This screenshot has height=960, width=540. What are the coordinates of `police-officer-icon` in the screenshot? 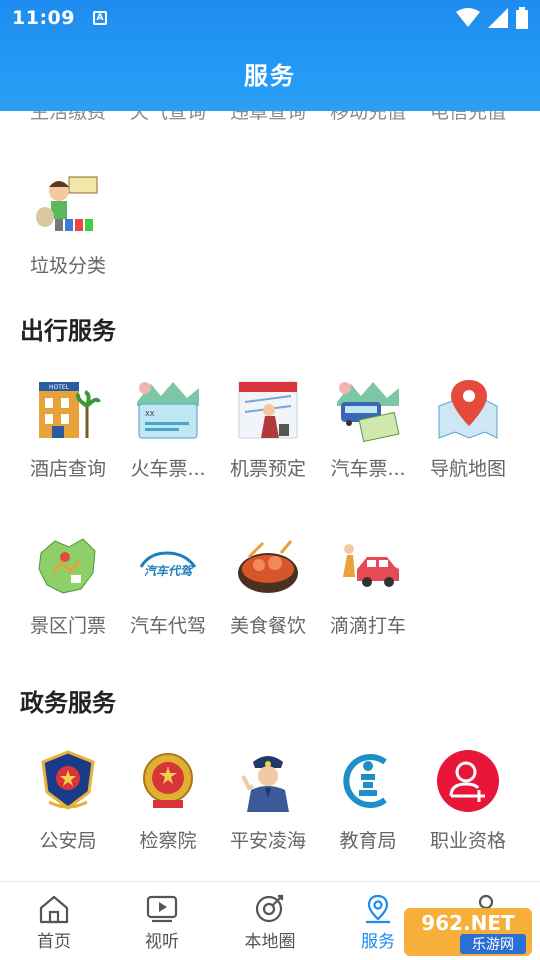 It's located at (265, 784).